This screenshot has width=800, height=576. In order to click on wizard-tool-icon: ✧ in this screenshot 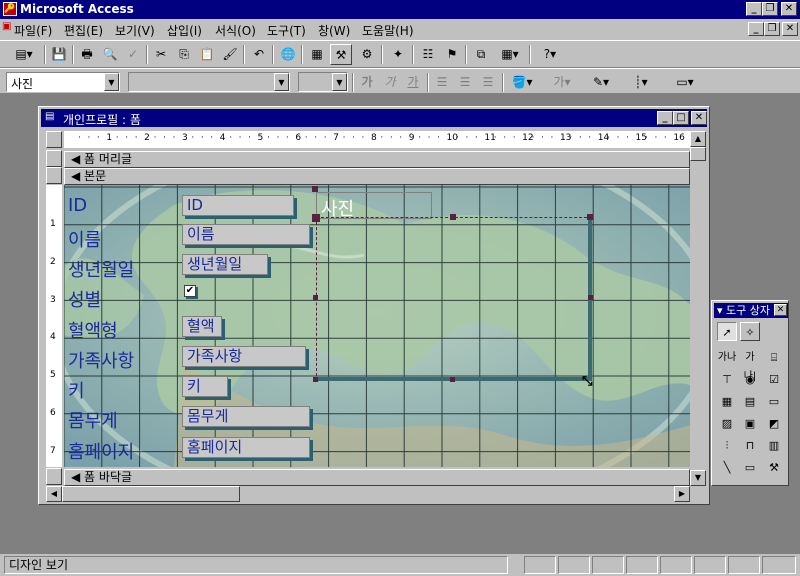, I will do `click(750, 331)`.